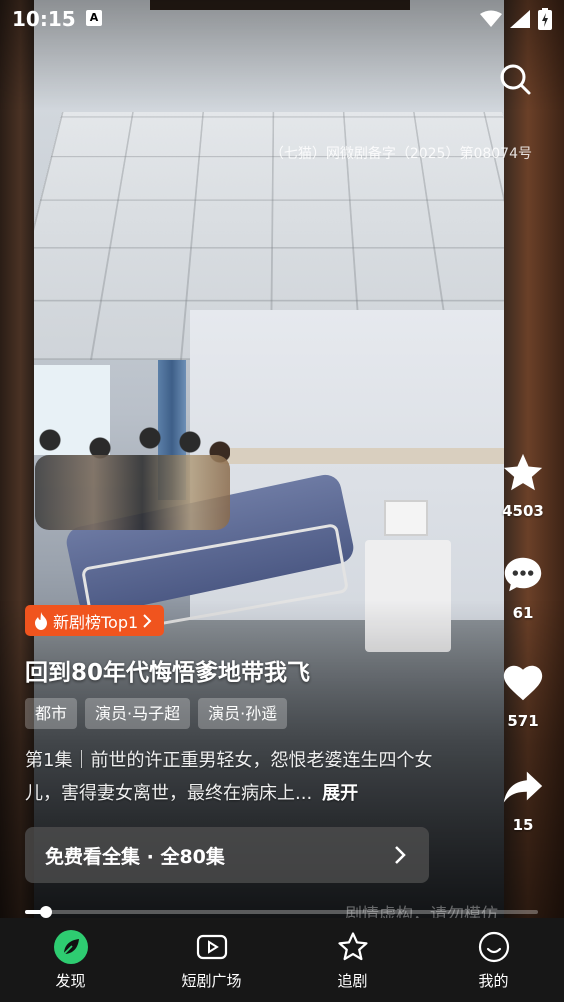  I want to click on favorite-count: 4503, so click(523, 511).